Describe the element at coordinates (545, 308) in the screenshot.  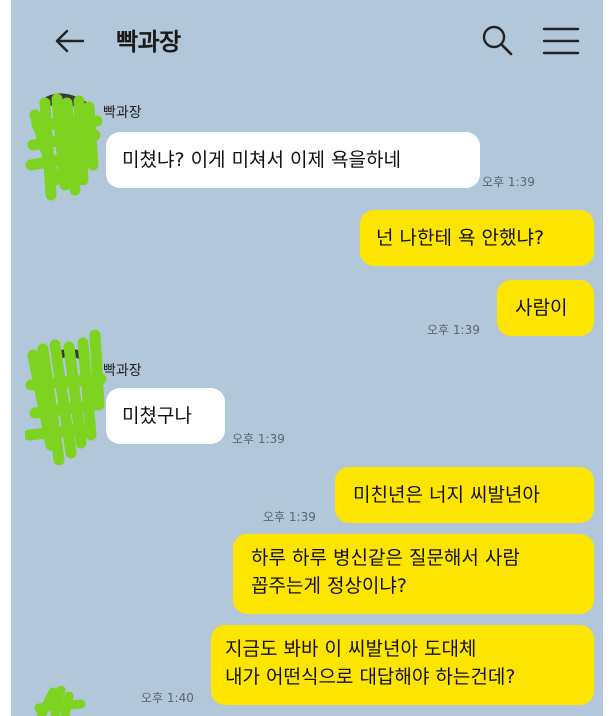
I see `message-bubble-outgoing: 사람이` at that location.